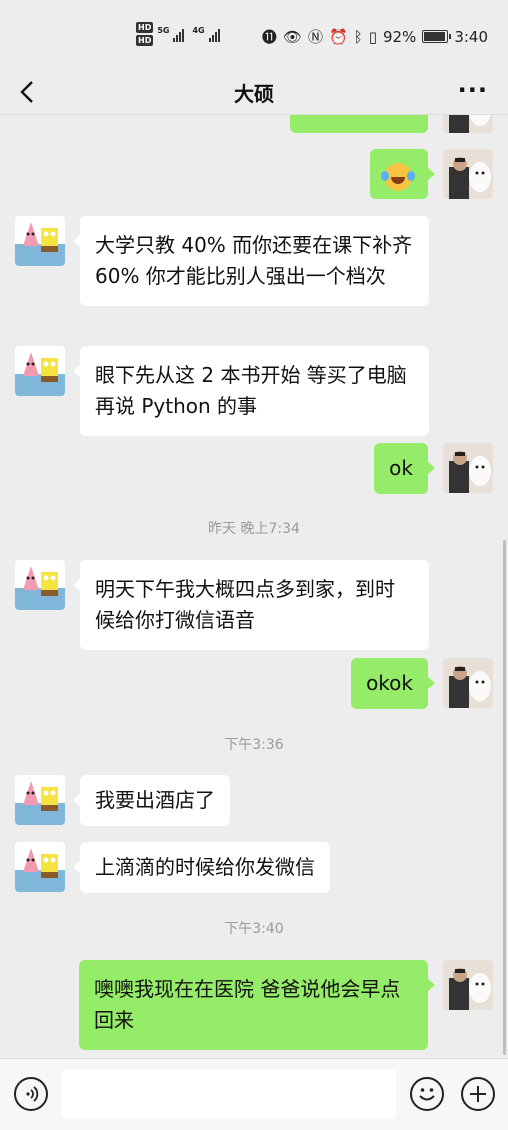 The image size is (508, 1130). Describe the element at coordinates (358, 36) in the screenshot. I see `bluetooth-icon: ᛒ` at that location.